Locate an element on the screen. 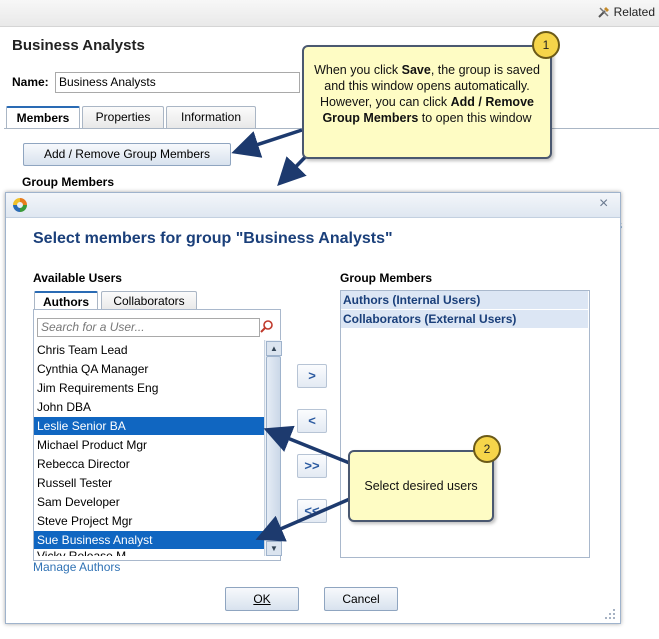 This screenshot has height=639, width=659. callout-2-badge: 2 is located at coordinates (487, 449).